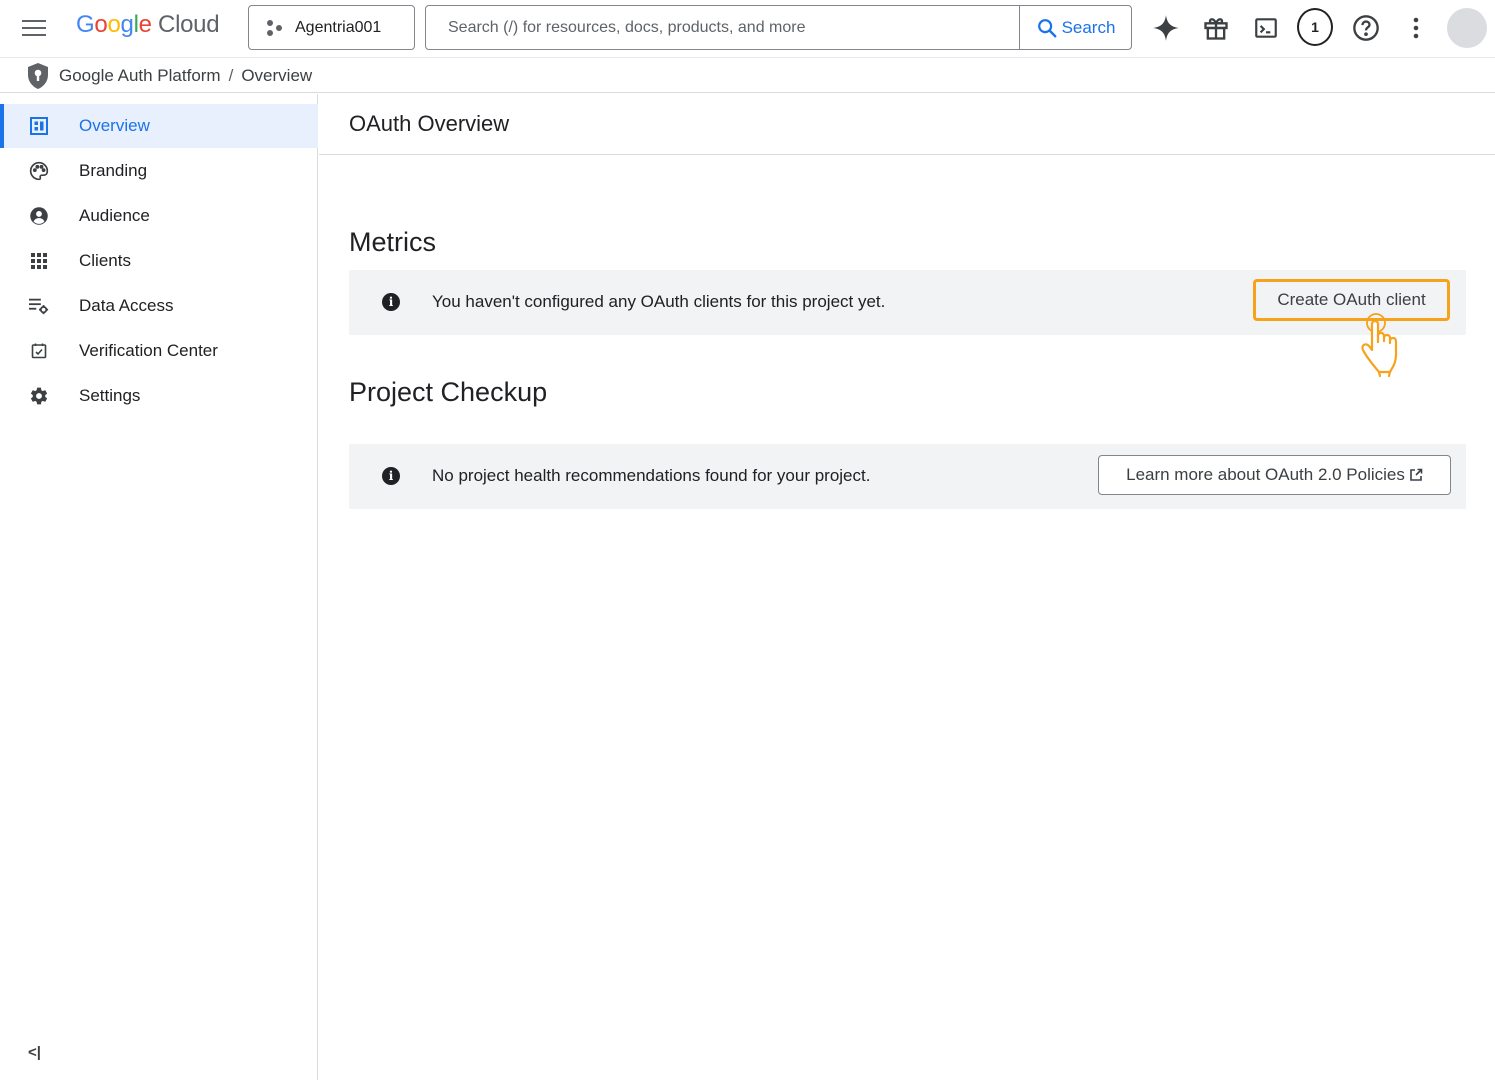  I want to click on google-cloud-logo: Google Cloud, so click(148, 25).